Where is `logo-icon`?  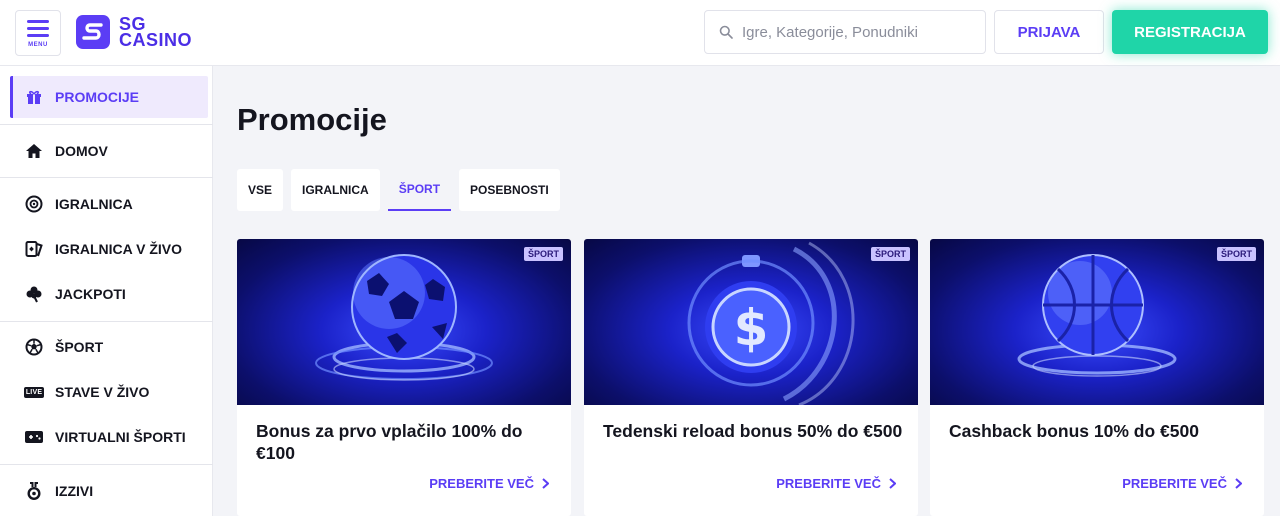 logo-icon is located at coordinates (93, 32).